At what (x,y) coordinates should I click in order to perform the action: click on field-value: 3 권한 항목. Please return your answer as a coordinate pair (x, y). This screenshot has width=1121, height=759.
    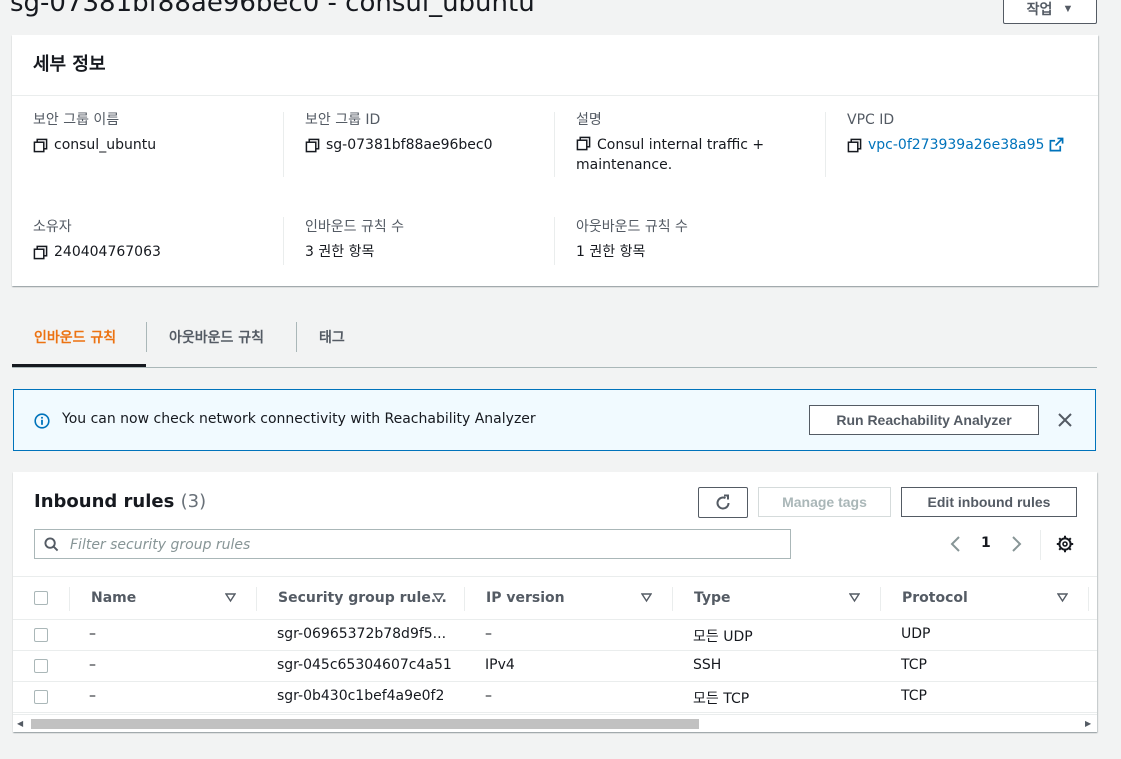
    Looking at the image, I should click on (340, 252).